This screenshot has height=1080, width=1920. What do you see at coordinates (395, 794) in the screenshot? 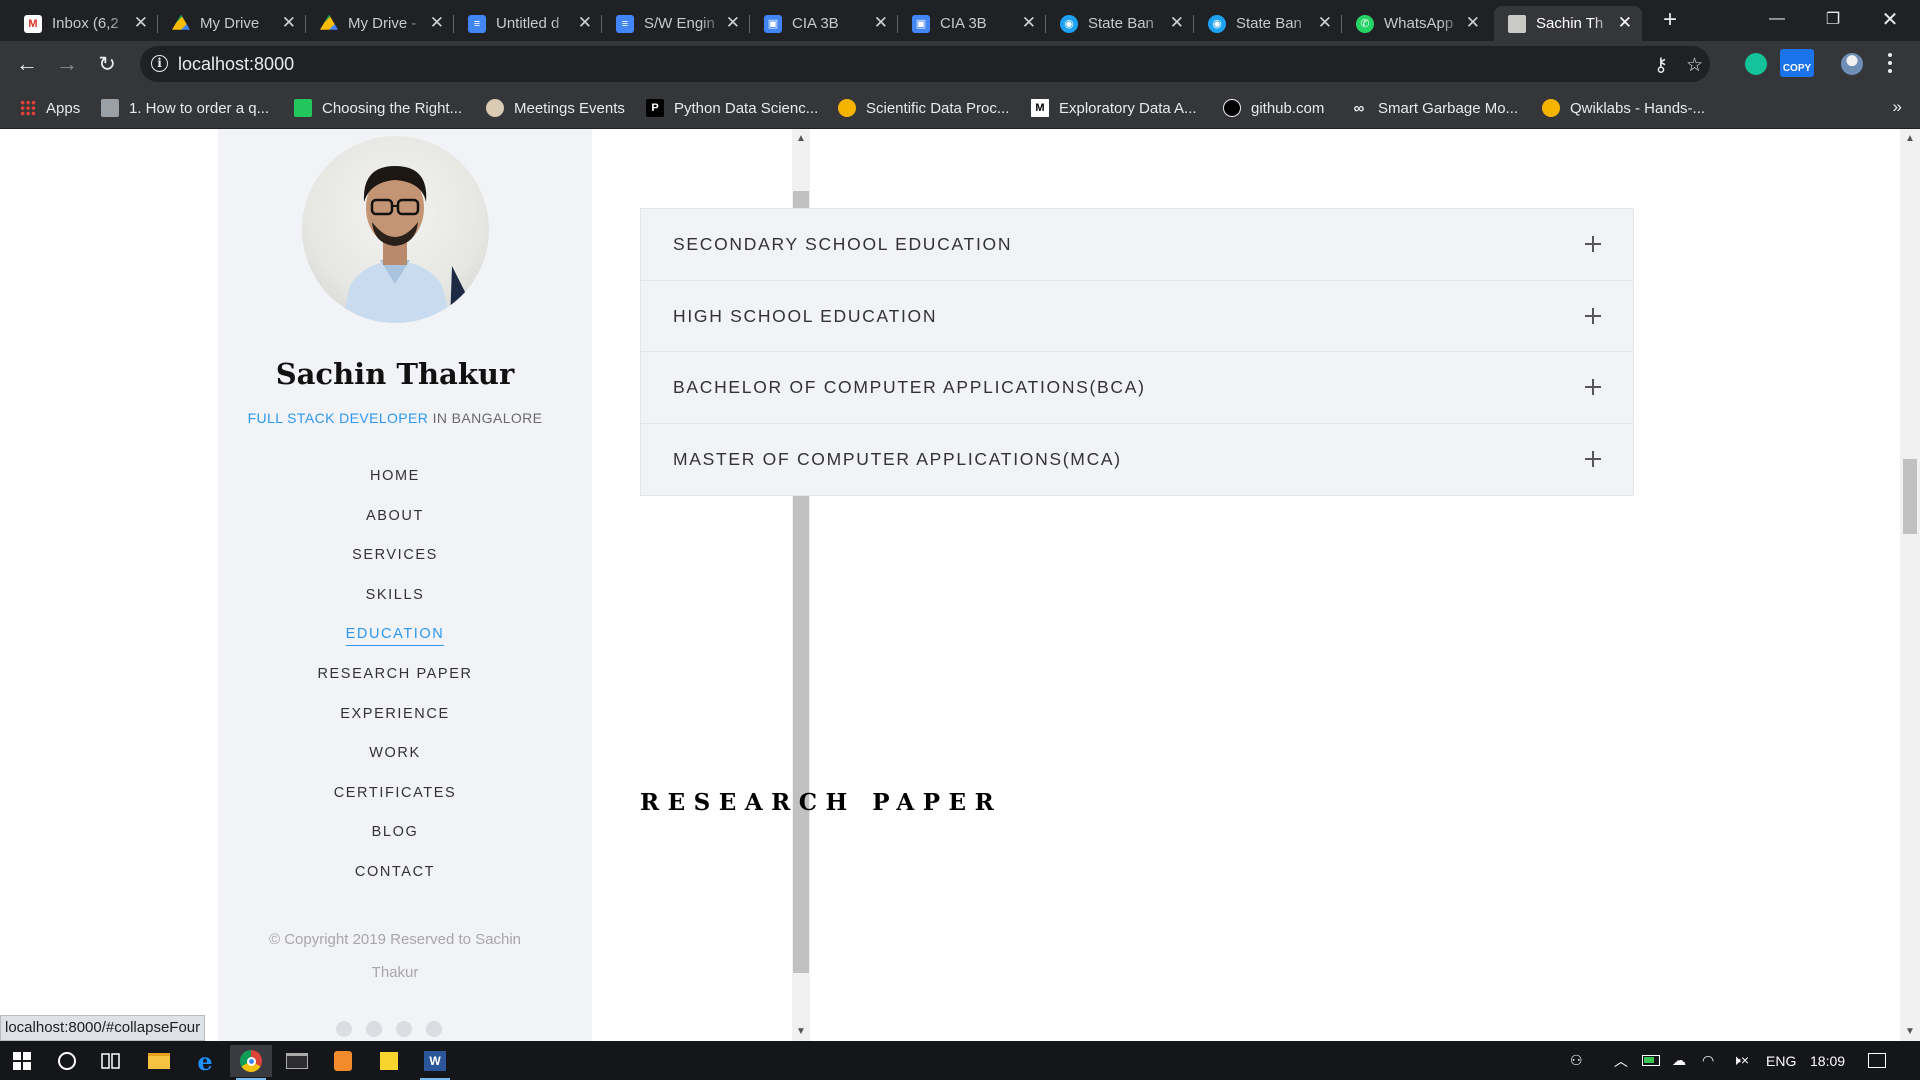
I see `nav-certificates: CERTIFICATES` at bounding box center [395, 794].